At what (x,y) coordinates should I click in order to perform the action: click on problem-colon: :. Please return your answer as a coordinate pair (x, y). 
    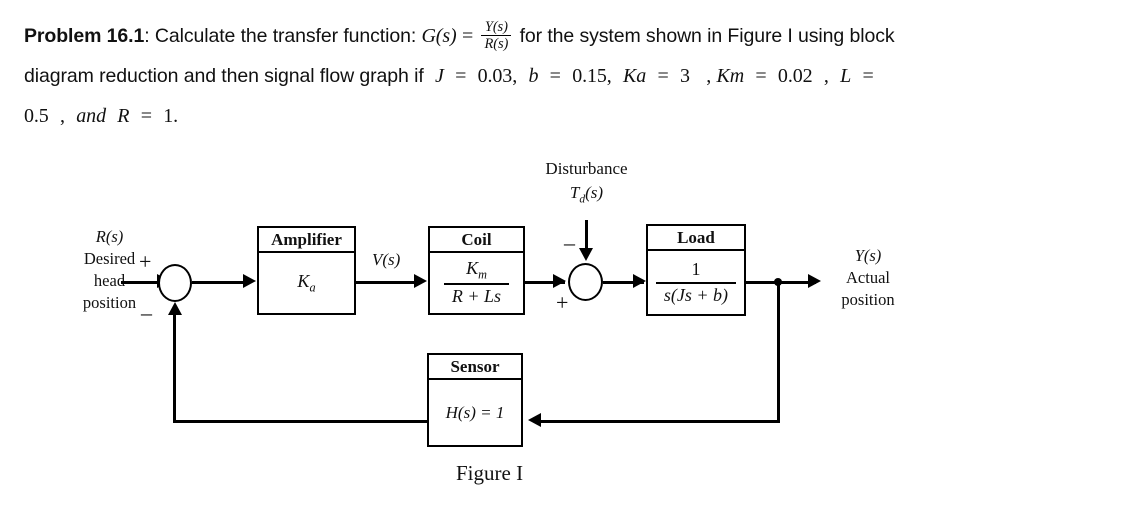
    Looking at the image, I should click on (147, 36).